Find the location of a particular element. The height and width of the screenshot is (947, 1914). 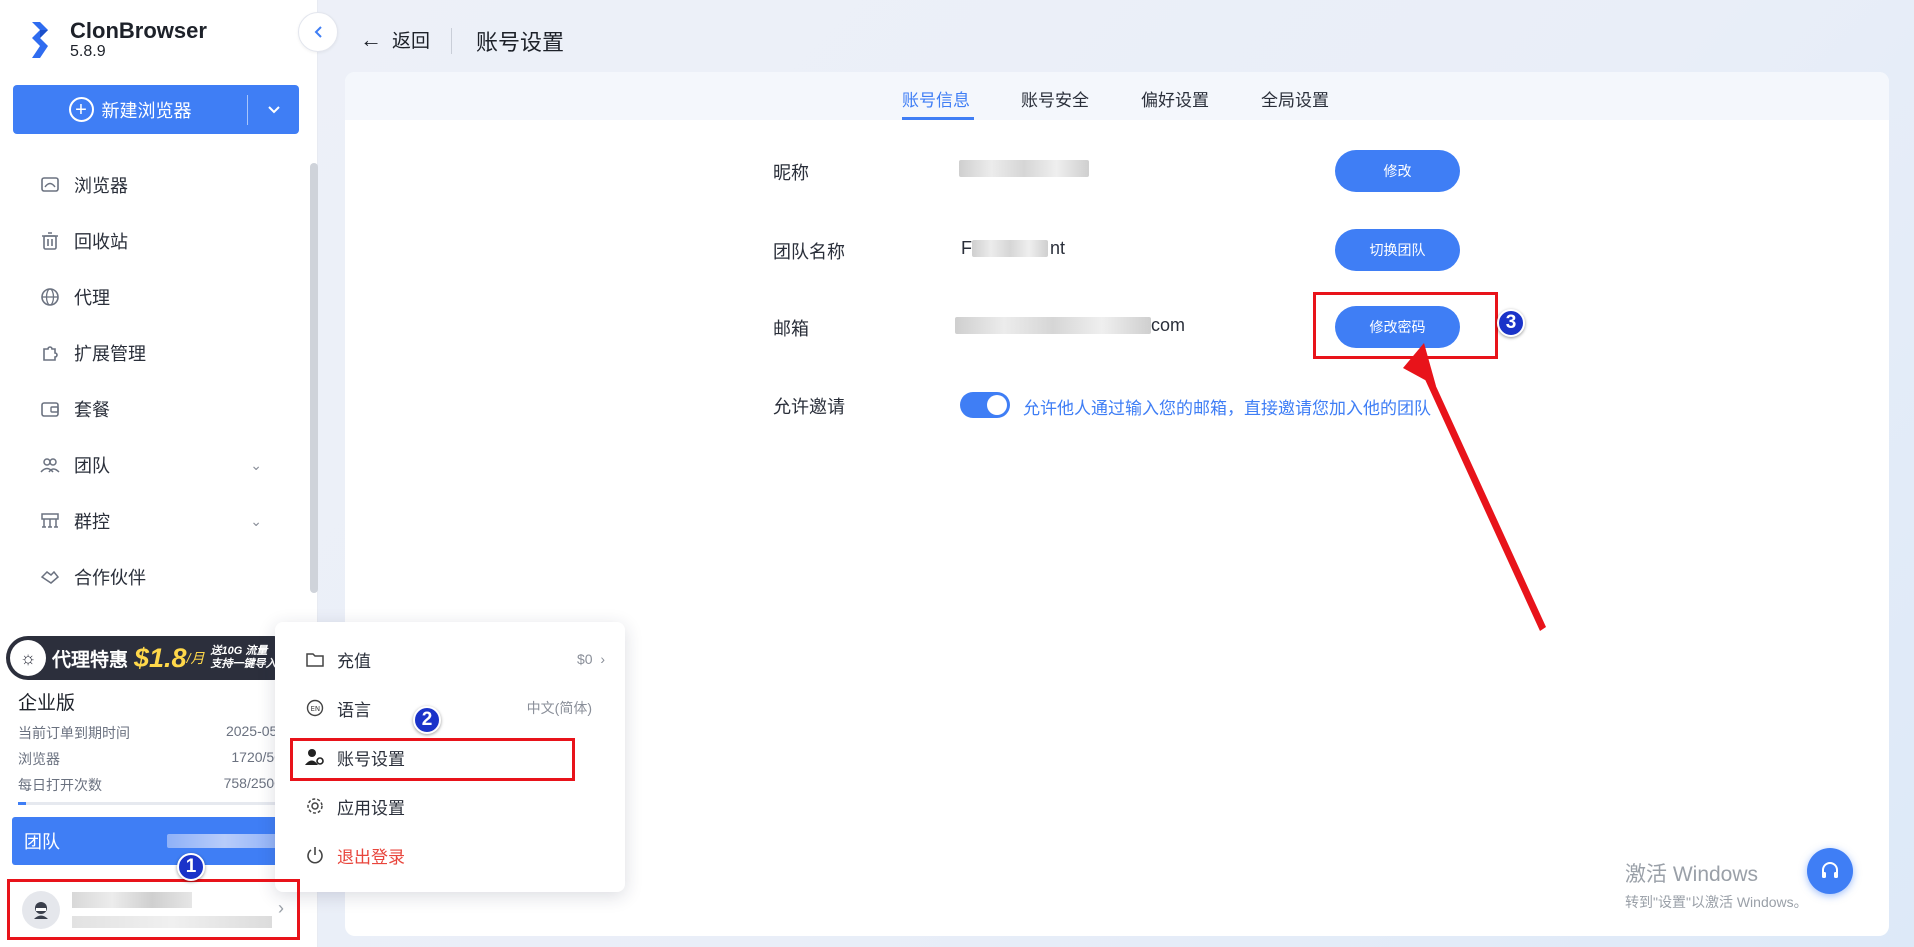

plan-row-label: 当前订单到期时间 is located at coordinates (74, 733).